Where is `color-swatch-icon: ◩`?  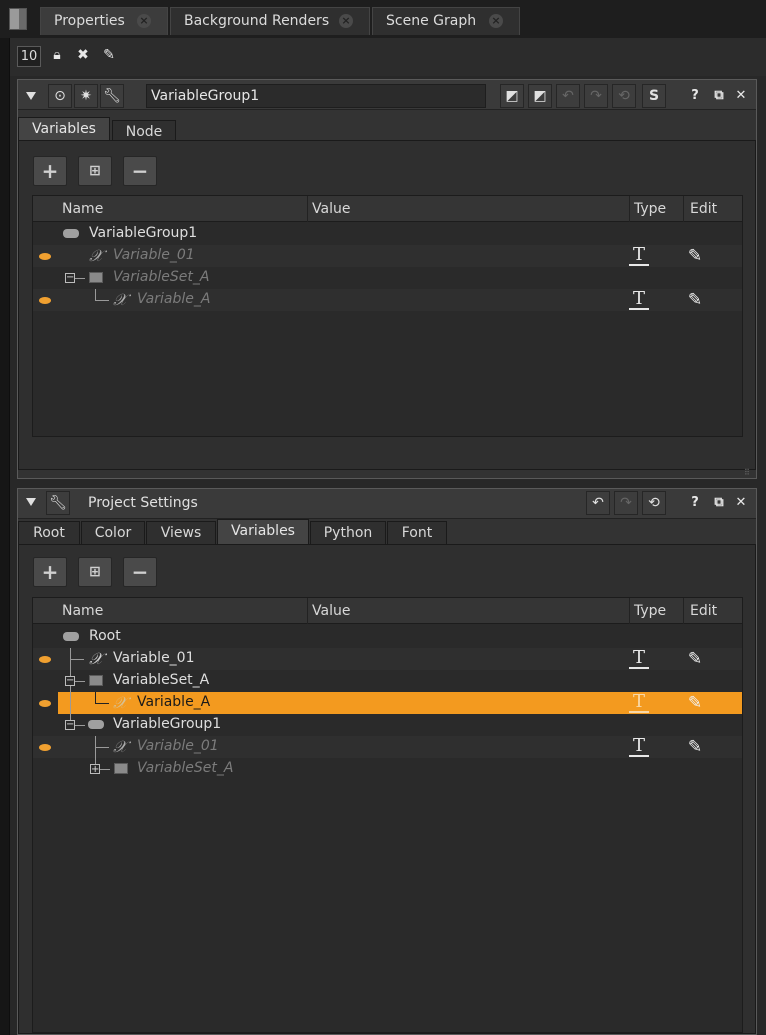 color-swatch-icon: ◩ is located at coordinates (512, 96).